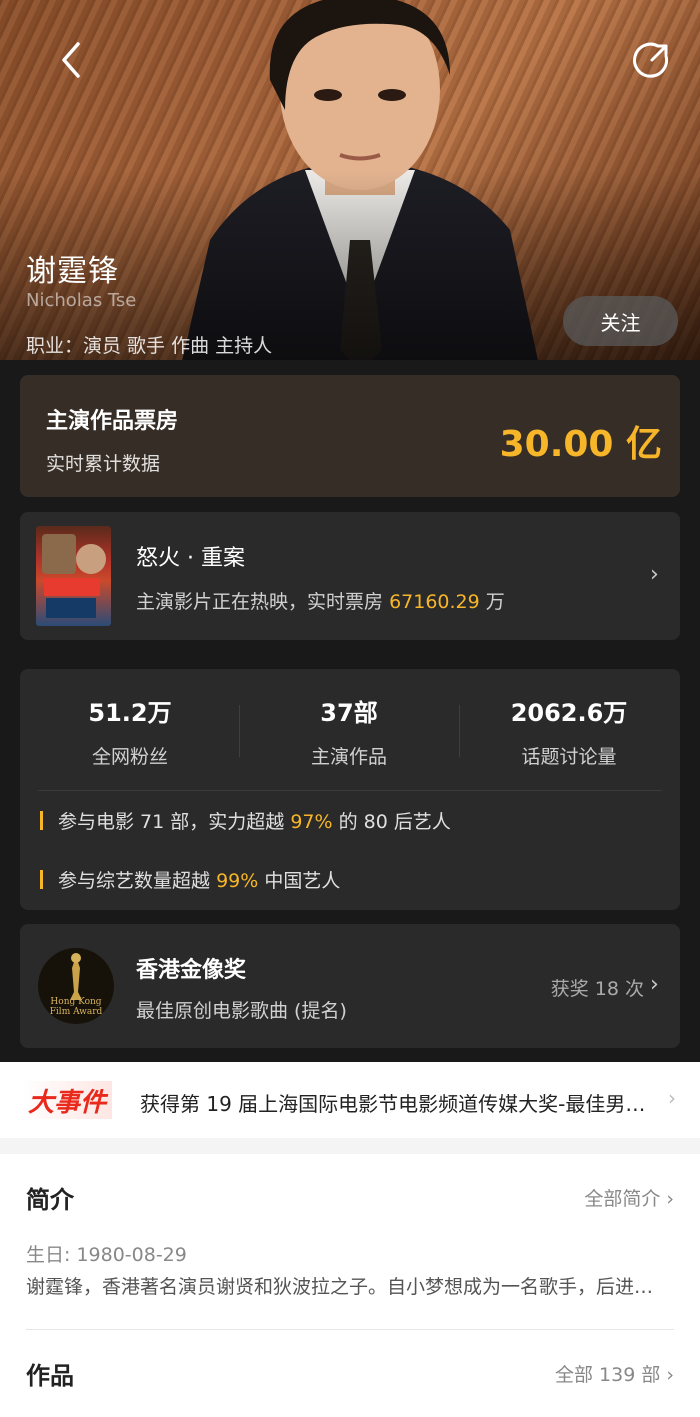 This screenshot has height=1417, width=700. I want to click on chevron-left-icon, so click(71, 60).